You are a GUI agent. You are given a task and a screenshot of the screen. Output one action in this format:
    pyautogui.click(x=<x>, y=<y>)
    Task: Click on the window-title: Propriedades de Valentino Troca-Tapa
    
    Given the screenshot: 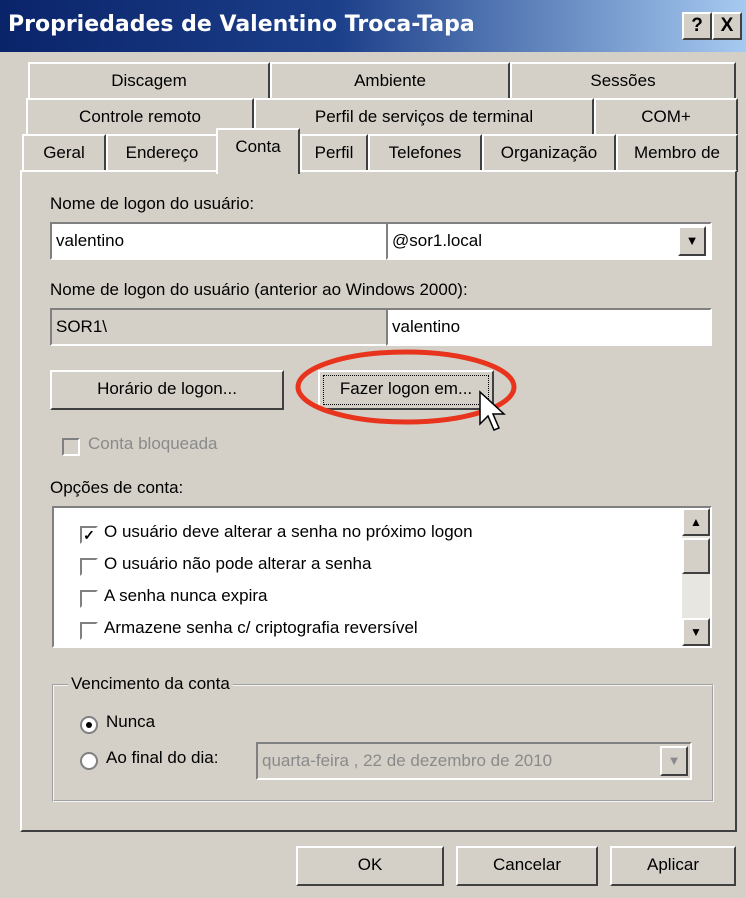 What is the action you would take?
    pyautogui.click(x=241, y=24)
    